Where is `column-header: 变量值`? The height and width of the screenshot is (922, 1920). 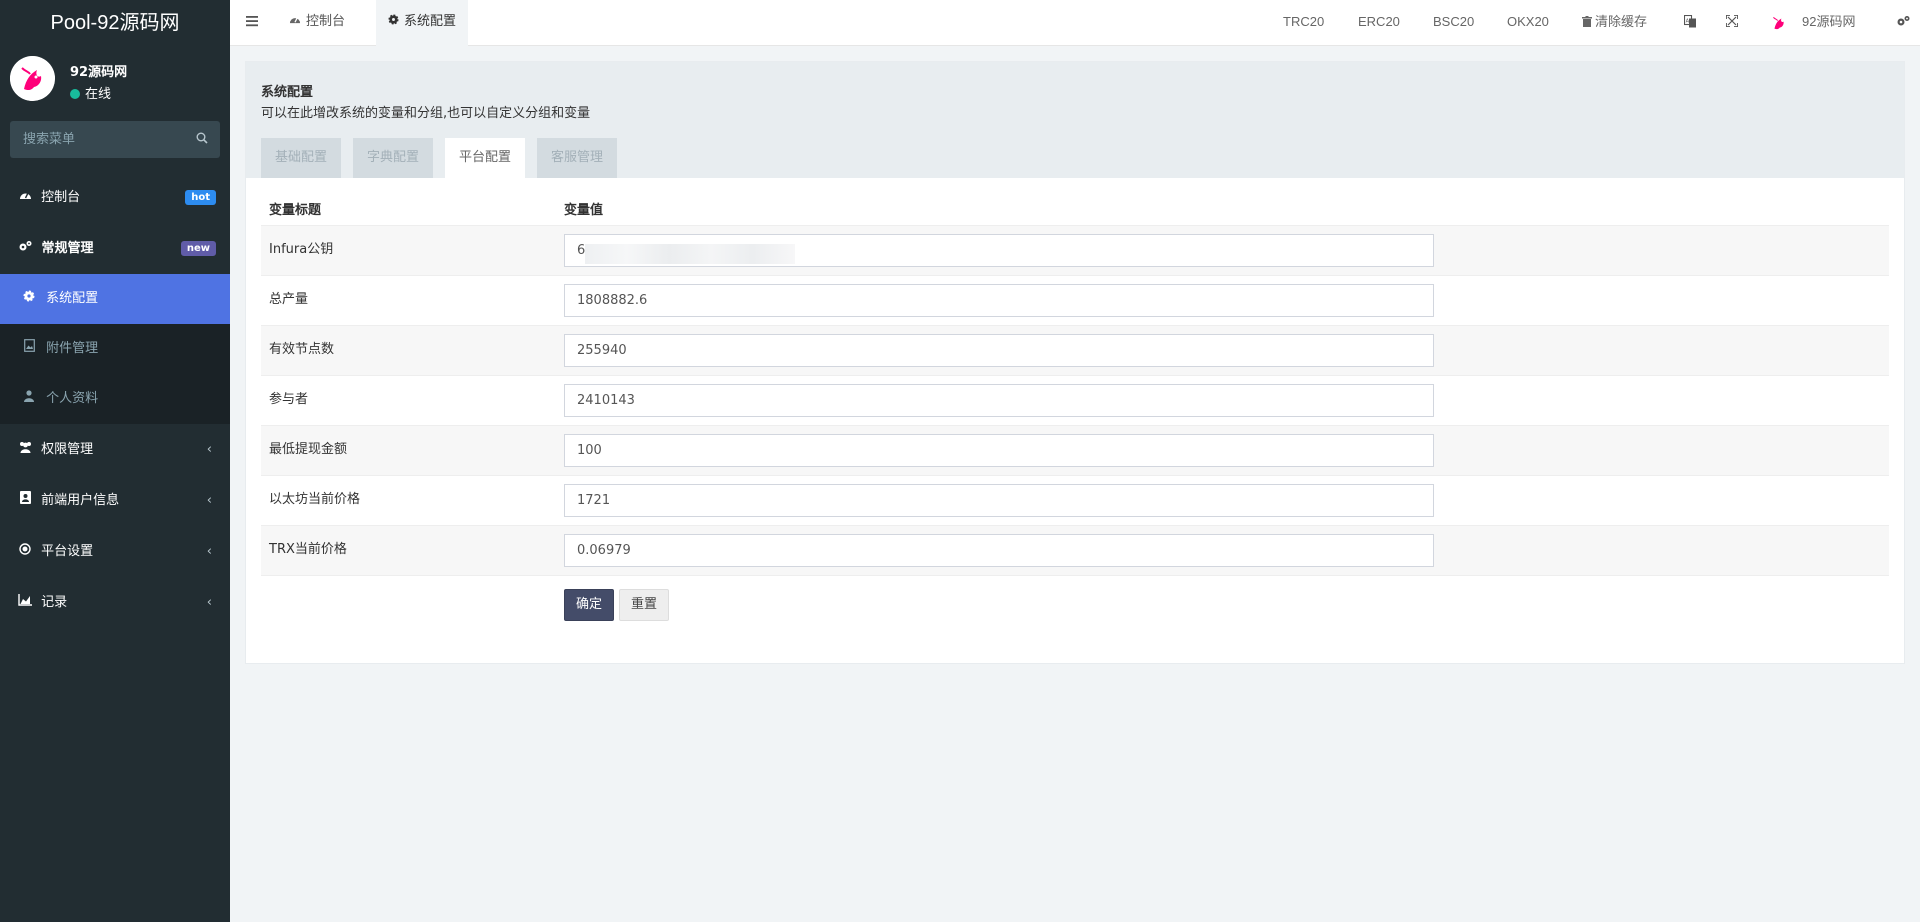
column-header: 变量值 is located at coordinates (1222, 209).